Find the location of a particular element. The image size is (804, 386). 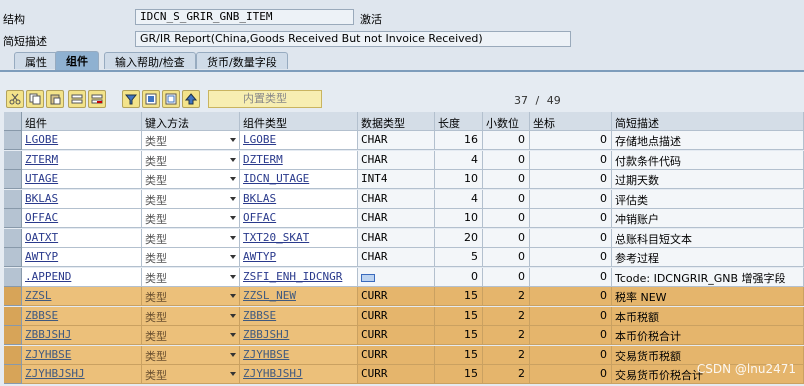

component-type-cell: TXT20_SKAT is located at coordinates (299, 238).